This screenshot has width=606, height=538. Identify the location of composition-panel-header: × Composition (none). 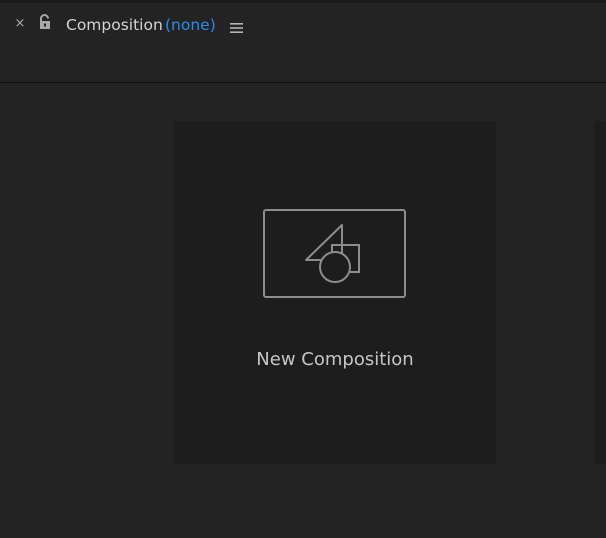
(303, 43).